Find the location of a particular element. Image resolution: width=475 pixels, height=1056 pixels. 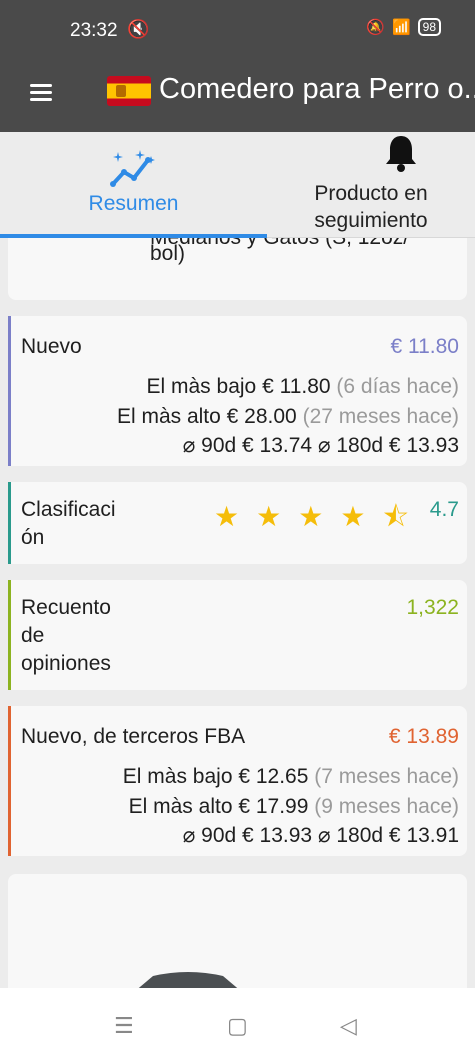

notification-off-icon: 🔕 is located at coordinates (375, 27).